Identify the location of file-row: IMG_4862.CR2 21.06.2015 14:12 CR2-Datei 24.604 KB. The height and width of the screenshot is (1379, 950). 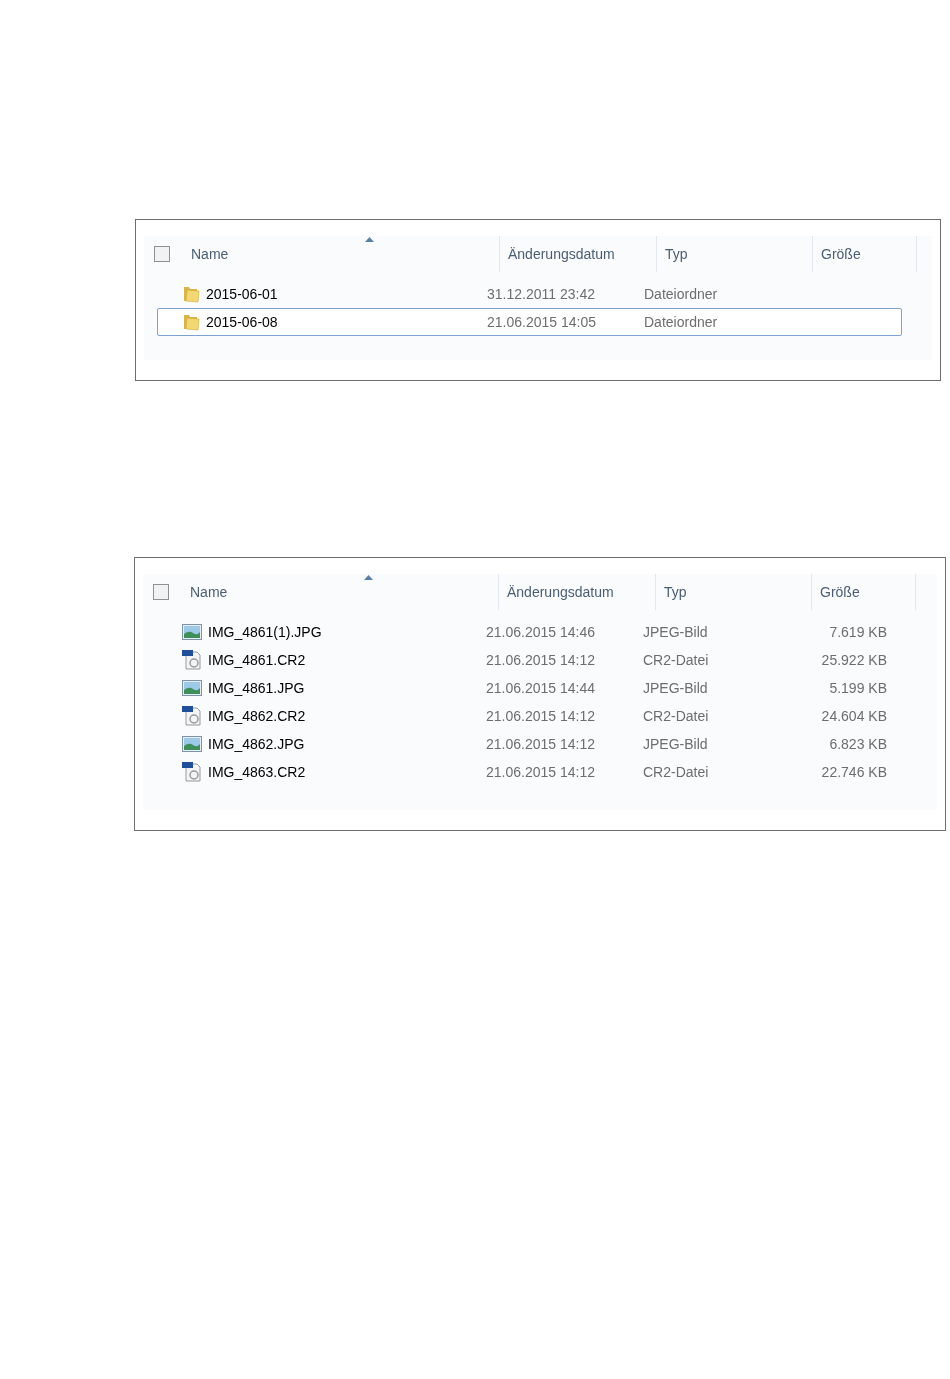
(528, 716).